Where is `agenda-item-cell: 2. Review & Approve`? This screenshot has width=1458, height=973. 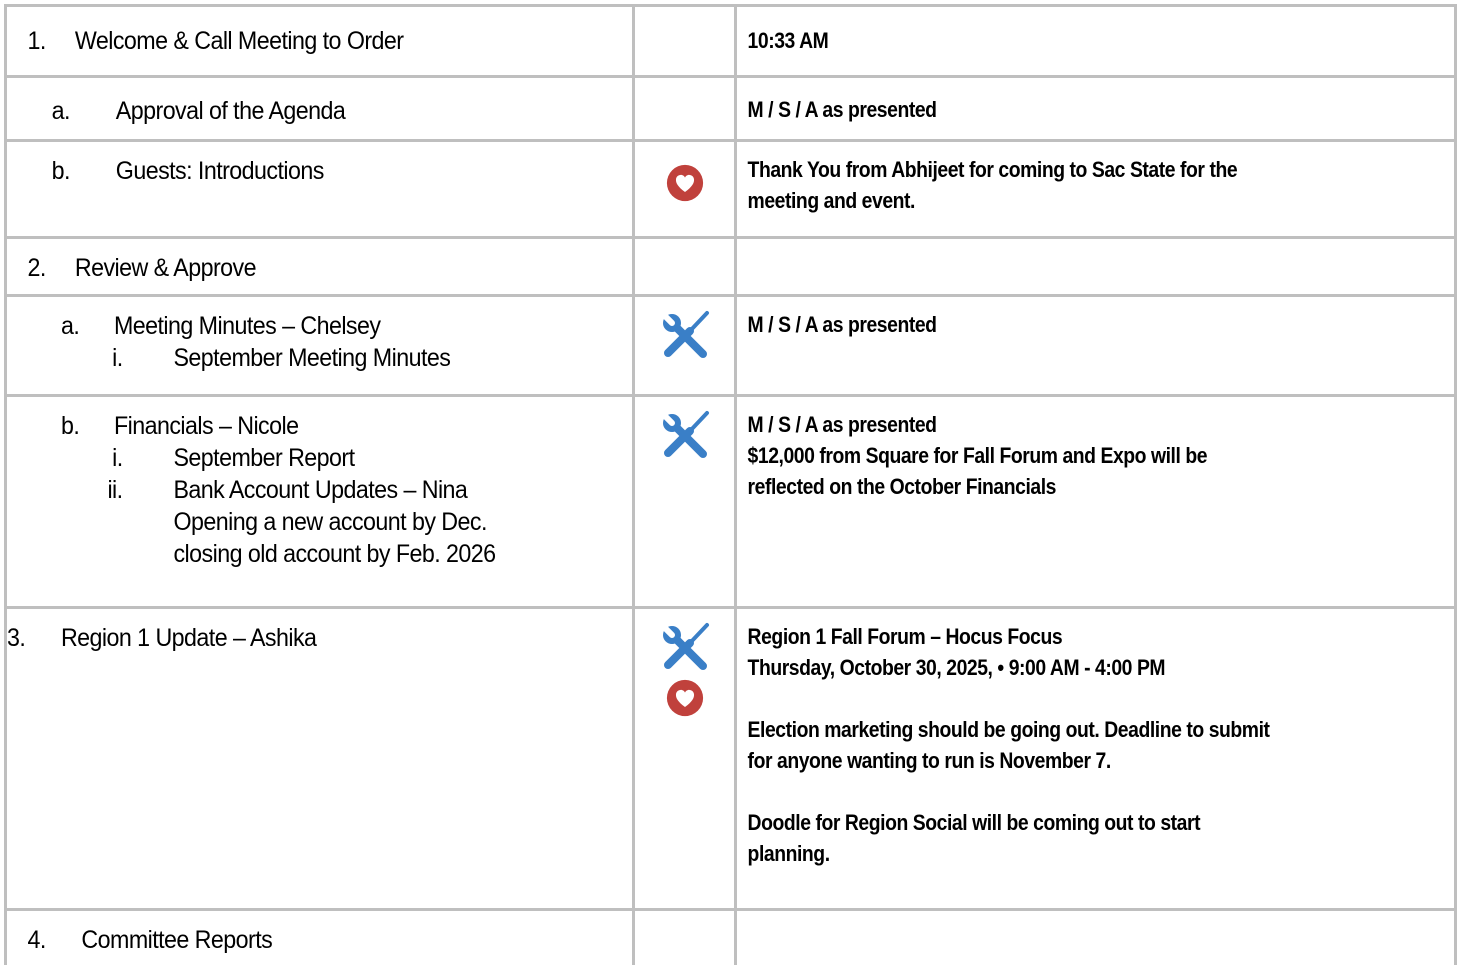
agenda-item-cell: 2. Review & Approve is located at coordinates (319, 266).